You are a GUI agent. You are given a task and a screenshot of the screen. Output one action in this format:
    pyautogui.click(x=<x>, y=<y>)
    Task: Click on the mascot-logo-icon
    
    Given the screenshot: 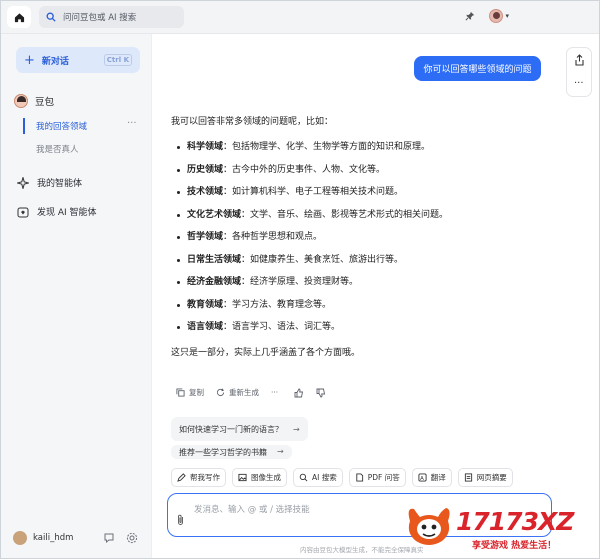 What is the action you would take?
    pyautogui.click(x=429, y=526)
    